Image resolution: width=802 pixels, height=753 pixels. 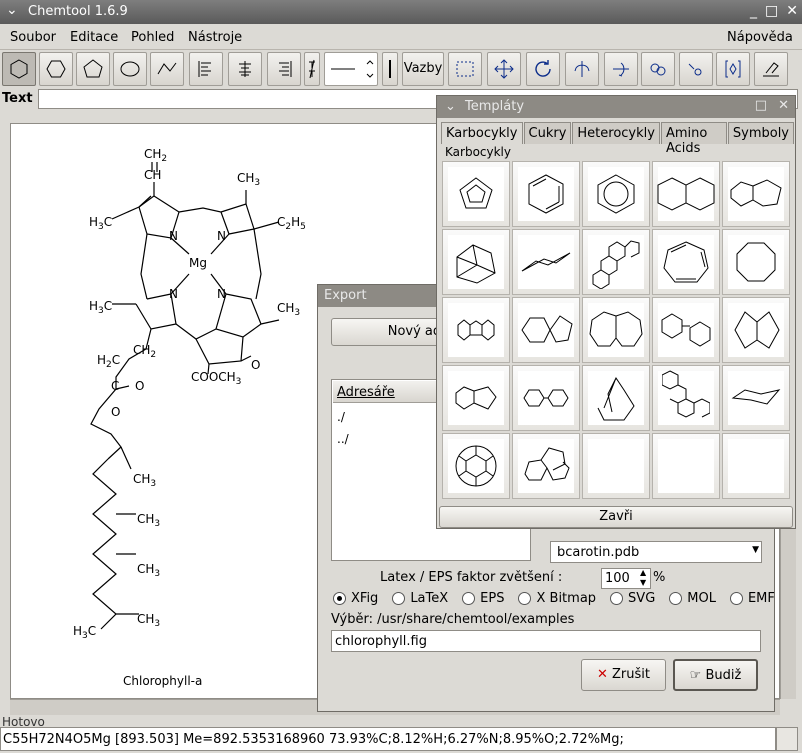 I want to click on file-list-scroll-down-icon: ▼, so click(x=755, y=550).